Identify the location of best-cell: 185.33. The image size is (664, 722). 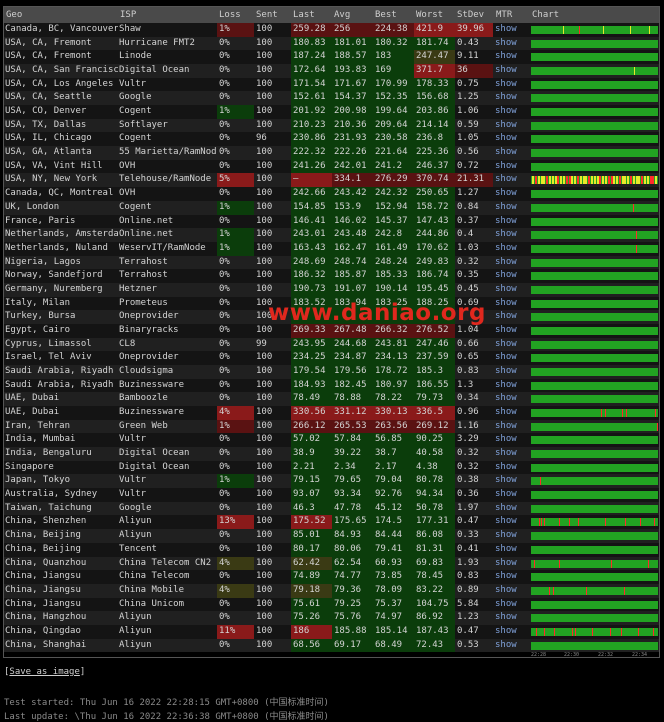
(393, 276).